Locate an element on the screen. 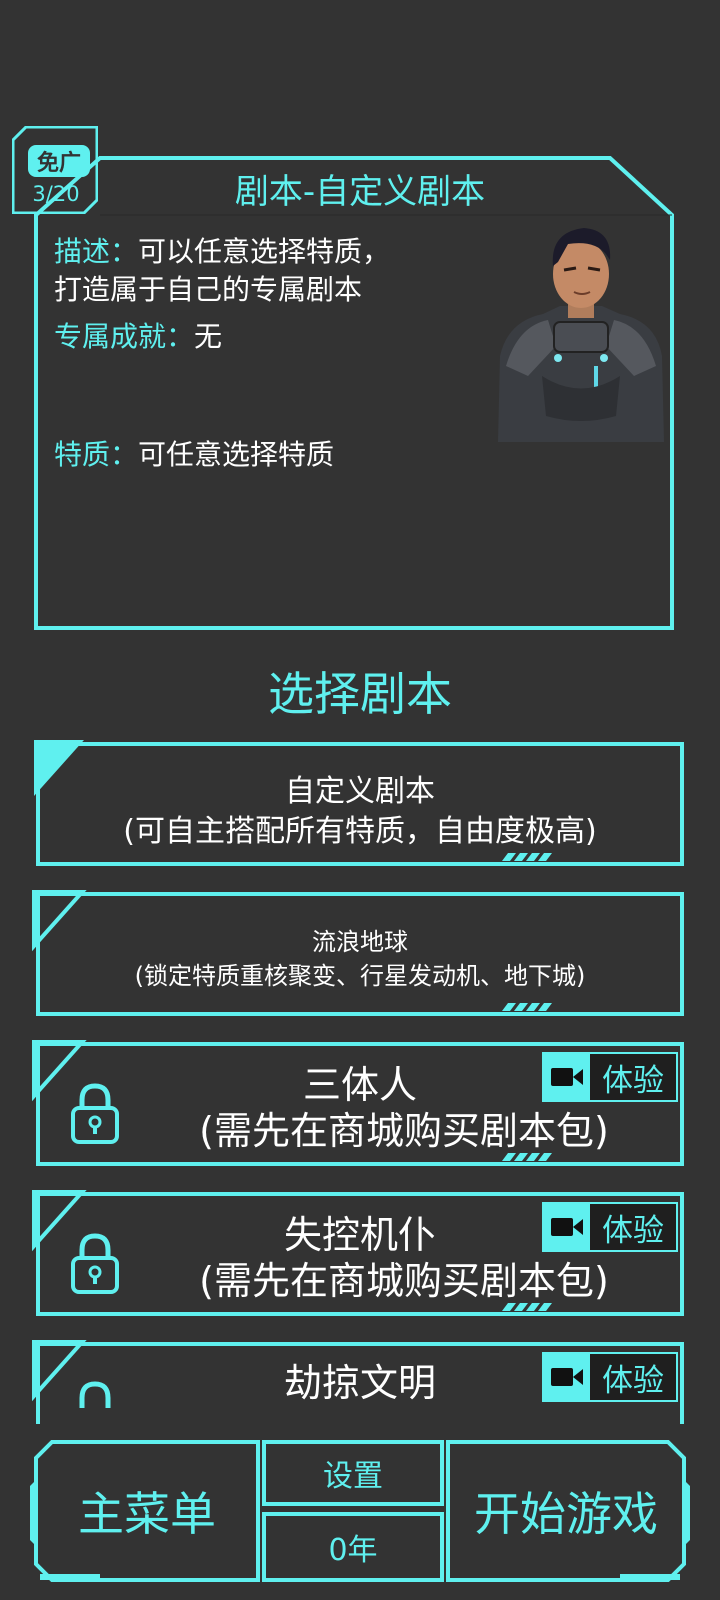  traits-label: 特质： is located at coordinates (96, 454).